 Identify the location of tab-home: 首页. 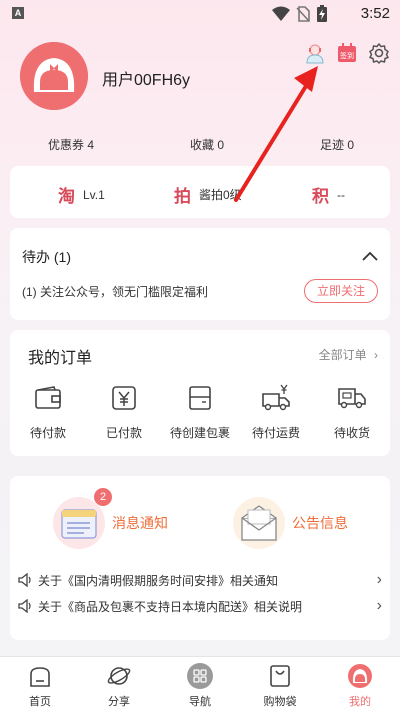
(40, 686).